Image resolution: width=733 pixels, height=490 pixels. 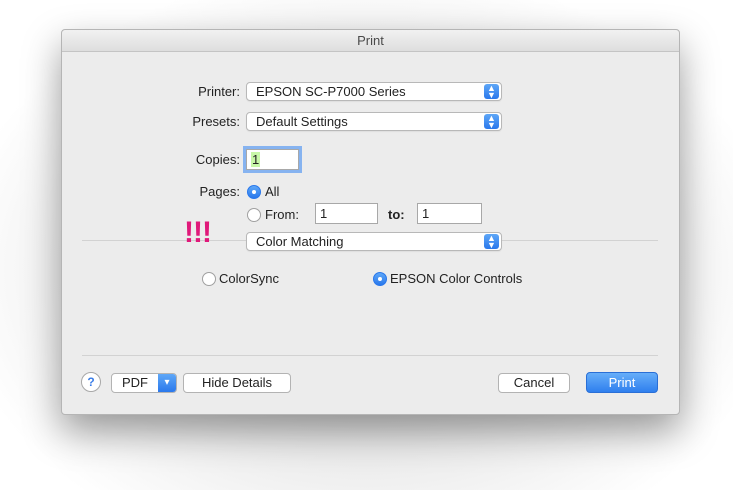 What do you see at coordinates (237, 383) in the screenshot?
I see `hide-details-button: Hide Details` at bounding box center [237, 383].